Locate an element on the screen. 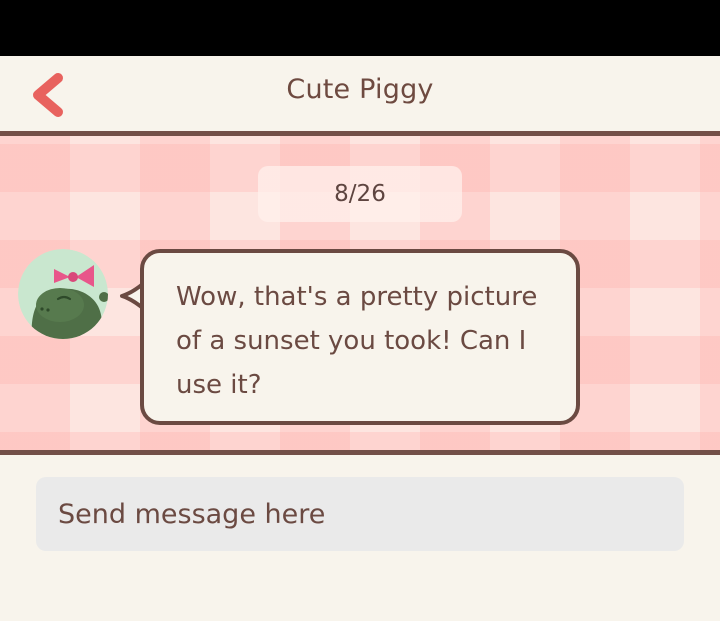 The width and height of the screenshot is (720, 621). header: Cute Piggy is located at coordinates (360, 94).